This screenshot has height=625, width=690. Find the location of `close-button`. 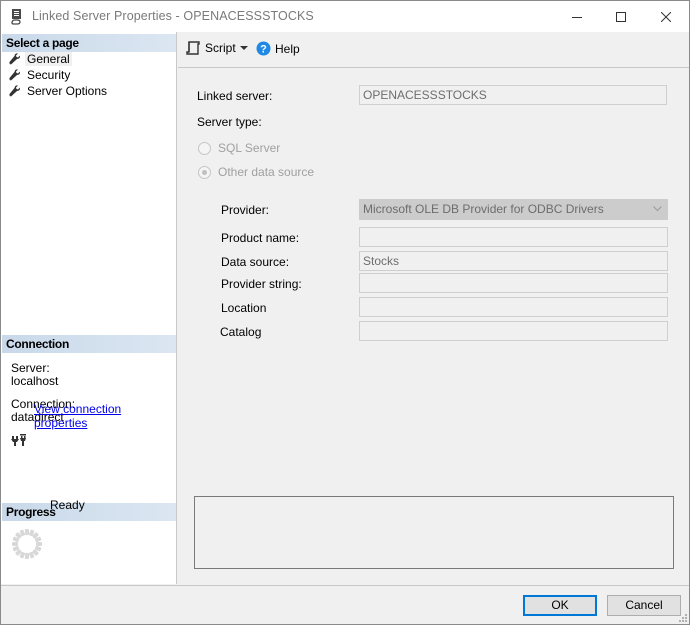

close-button is located at coordinates (666, 16).